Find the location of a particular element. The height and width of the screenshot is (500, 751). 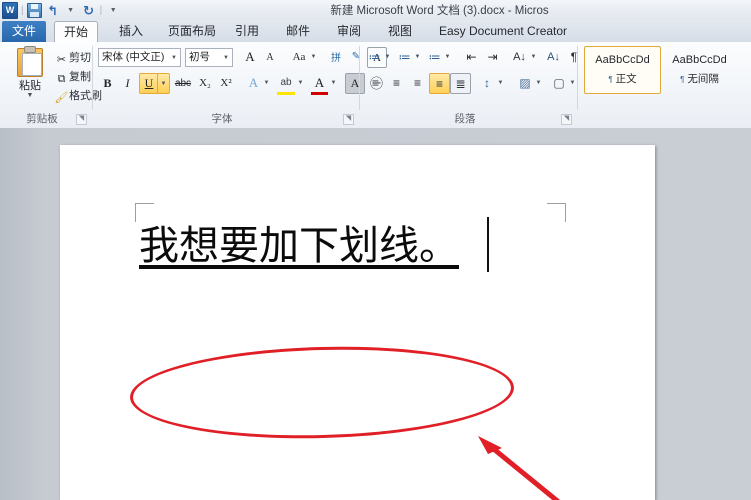

font-size-dropdown-icon: ▼ is located at coordinates (226, 57).